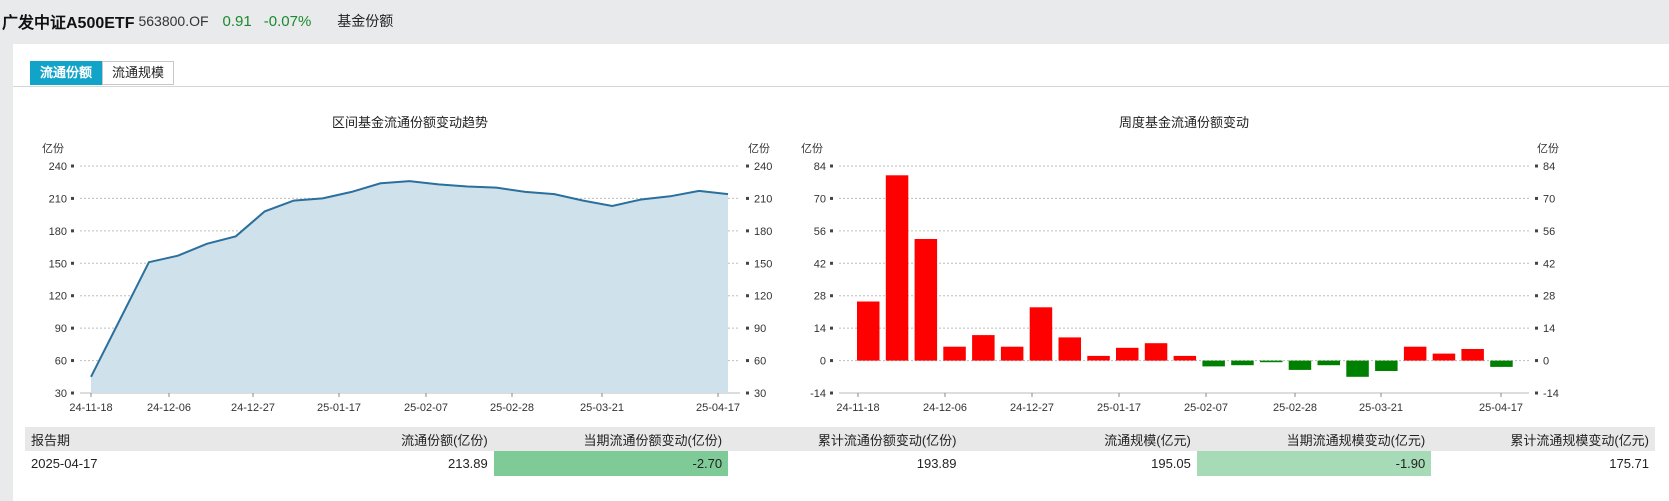 This screenshot has width=1669, height=501. I want to click on trend-y-tick-right: 30, so click(760, 394).